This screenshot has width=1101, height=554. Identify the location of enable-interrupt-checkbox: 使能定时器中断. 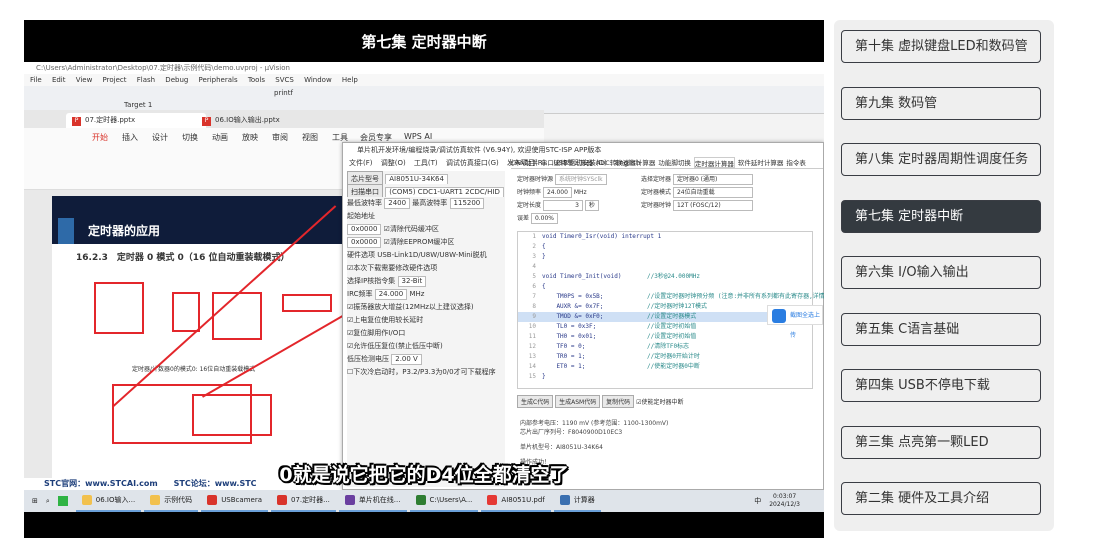
(662, 402).